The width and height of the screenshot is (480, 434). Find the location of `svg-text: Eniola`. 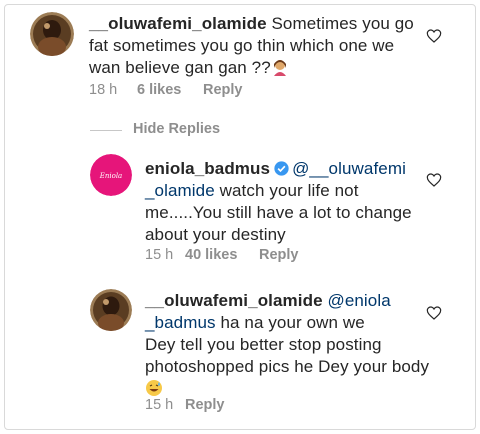

svg-text: Eniola is located at coordinates (110, 176).